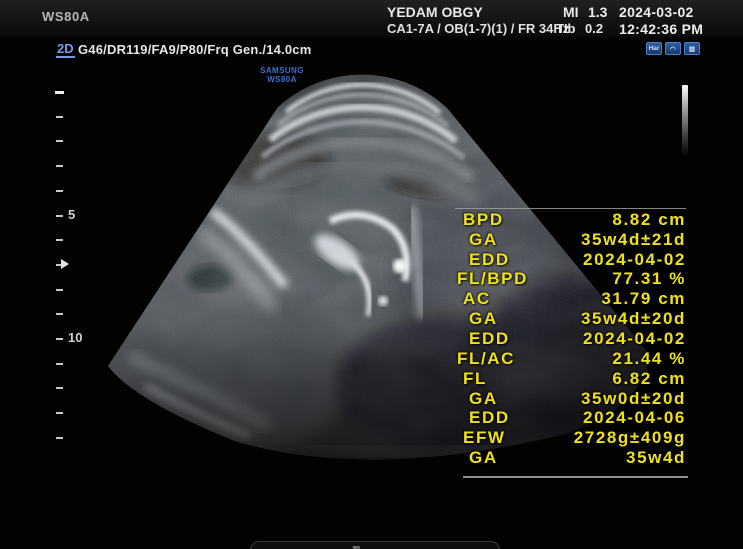 The height and width of the screenshot is (549, 743). What do you see at coordinates (570, 438) in the screenshot?
I see `measurement-row: EFW 2728g±409g` at bounding box center [570, 438].